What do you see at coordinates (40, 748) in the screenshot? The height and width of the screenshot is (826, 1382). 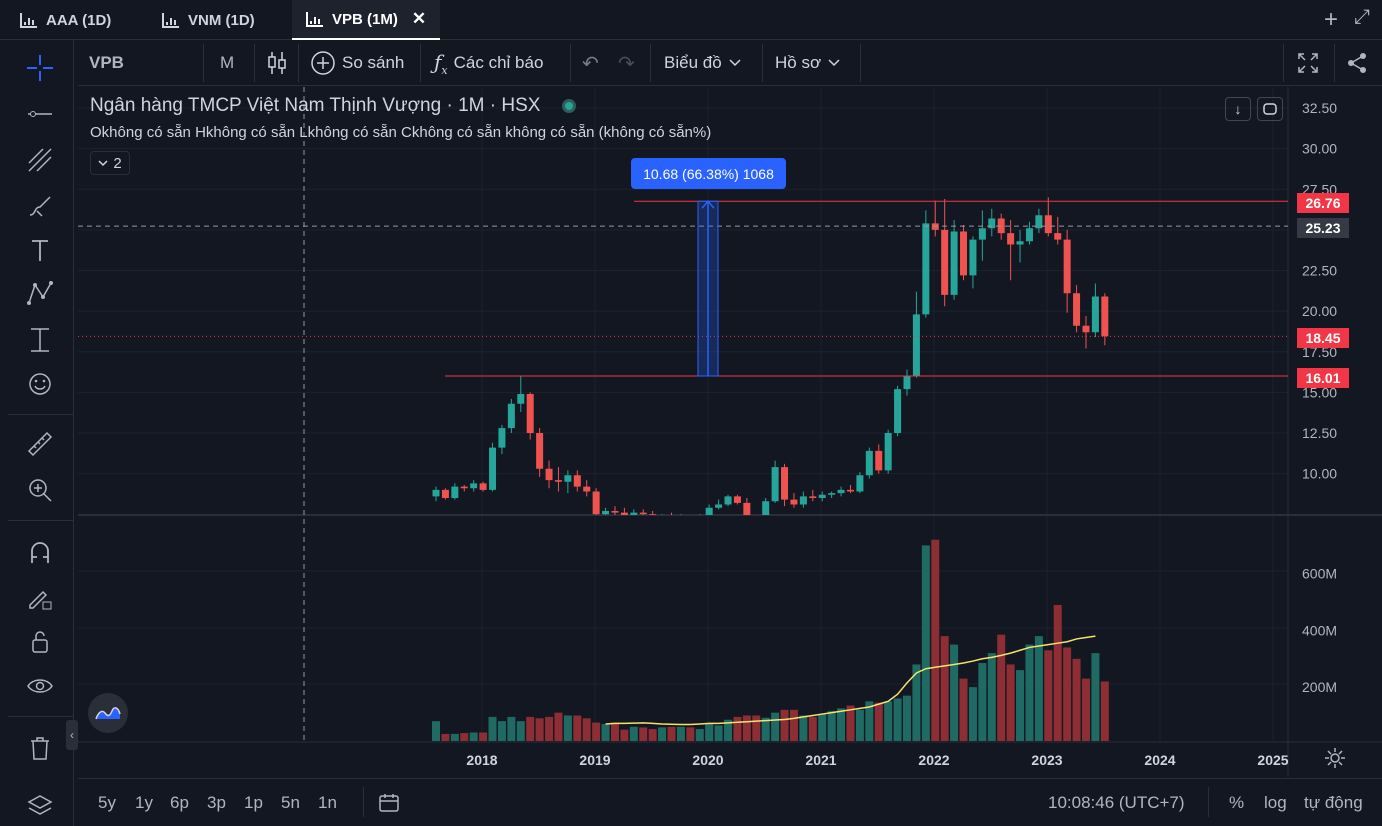 I see `trash-icon` at bounding box center [40, 748].